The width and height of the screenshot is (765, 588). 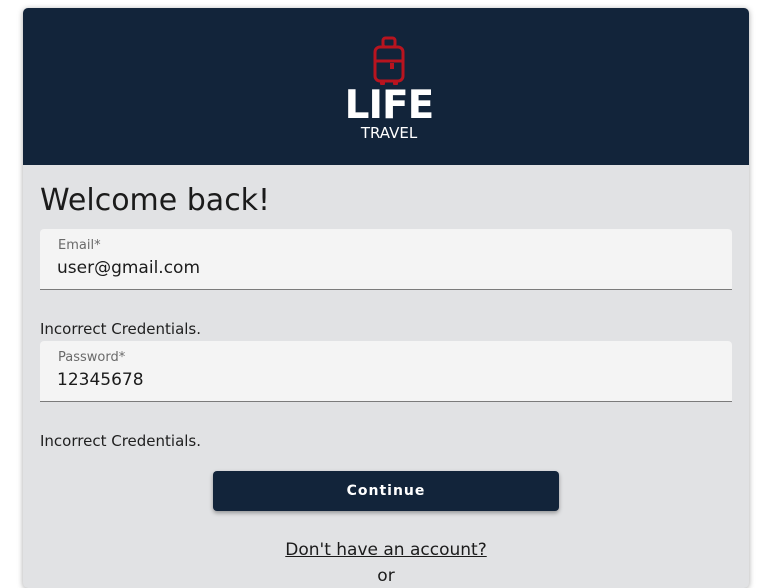 I want to click on password-field: Password*, so click(x=386, y=371).